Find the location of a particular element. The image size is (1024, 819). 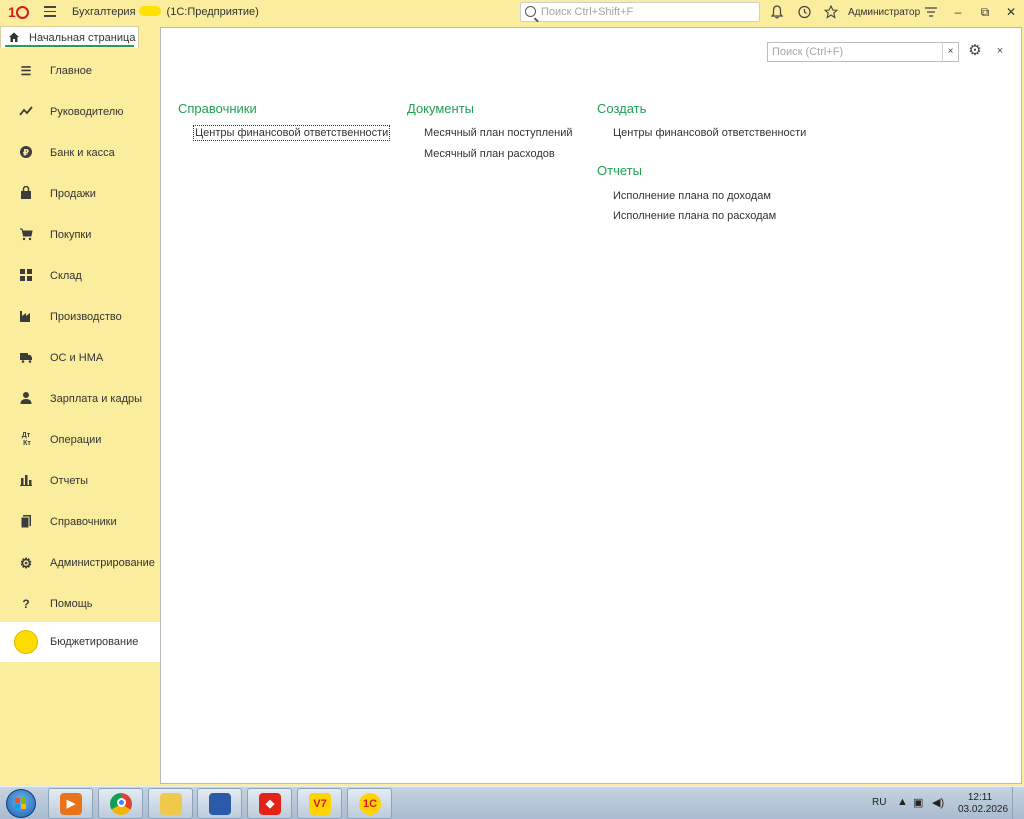

section-title-documents: Документы is located at coordinates (441, 108).